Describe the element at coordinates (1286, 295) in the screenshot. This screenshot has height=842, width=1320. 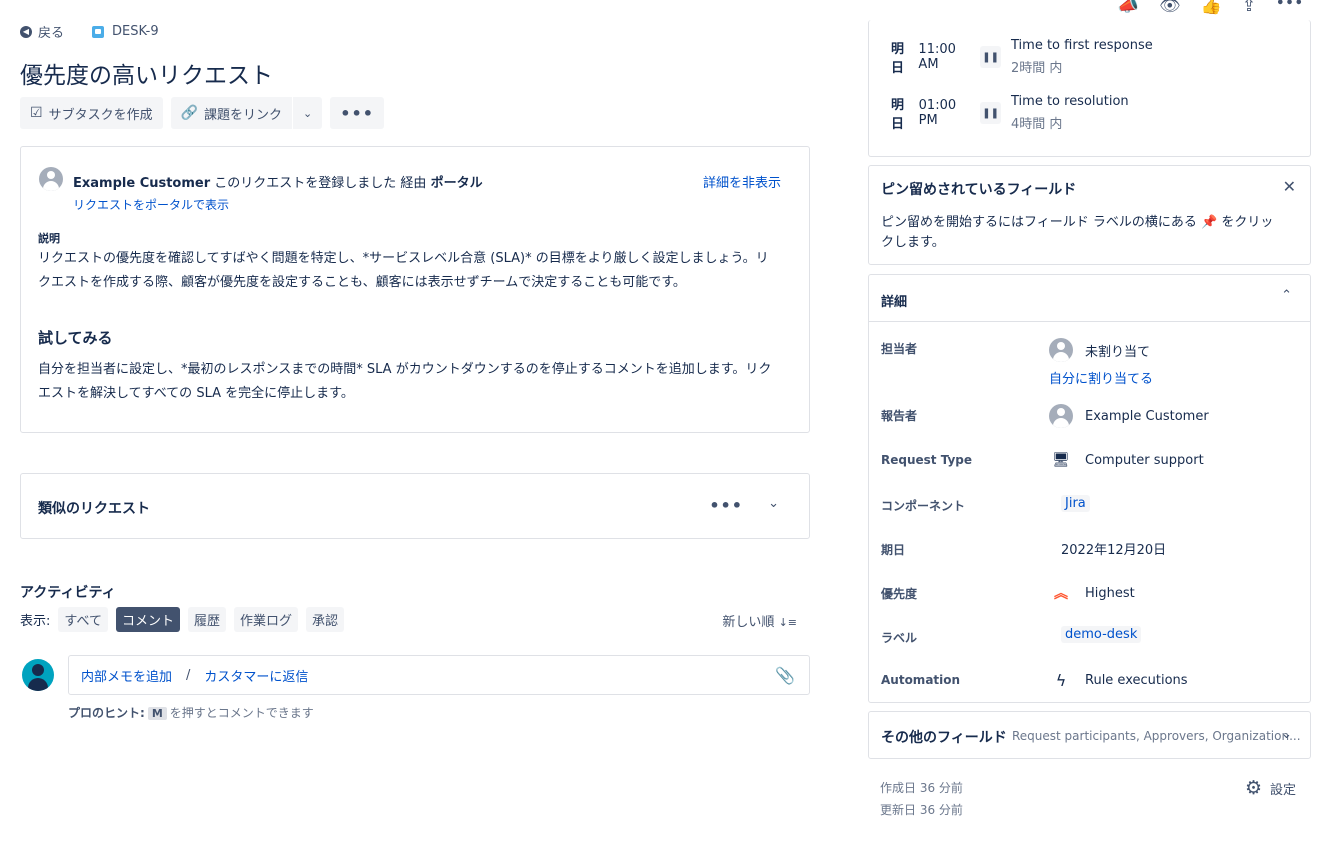
I see `chevron-up-icon: ⌃` at that location.